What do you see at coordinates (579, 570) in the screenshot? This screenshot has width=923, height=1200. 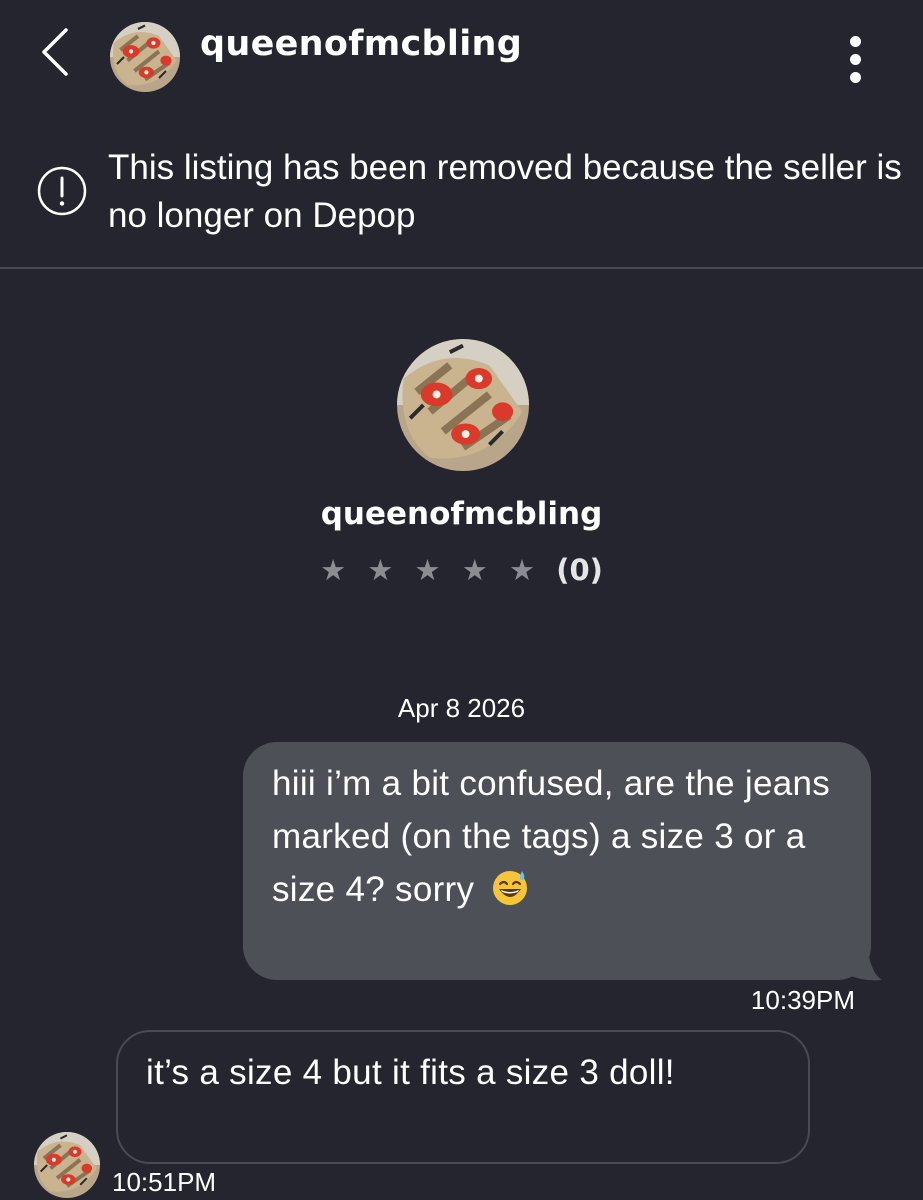 I see `rating-count: (0)` at bounding box center [579, 570].